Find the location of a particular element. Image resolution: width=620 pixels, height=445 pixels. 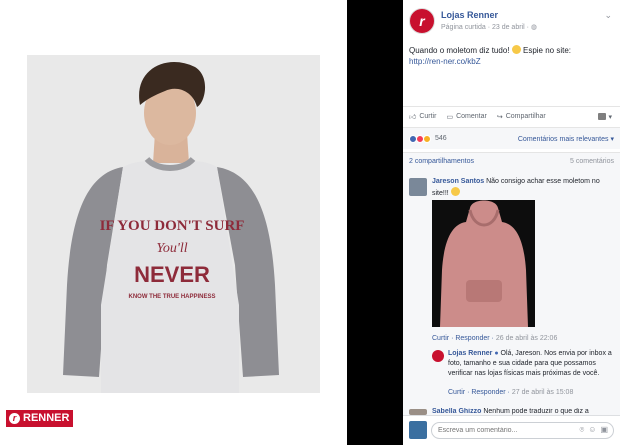

composer-icons: ⌾ ☺ ▣ is located at coordinates (593, 430).